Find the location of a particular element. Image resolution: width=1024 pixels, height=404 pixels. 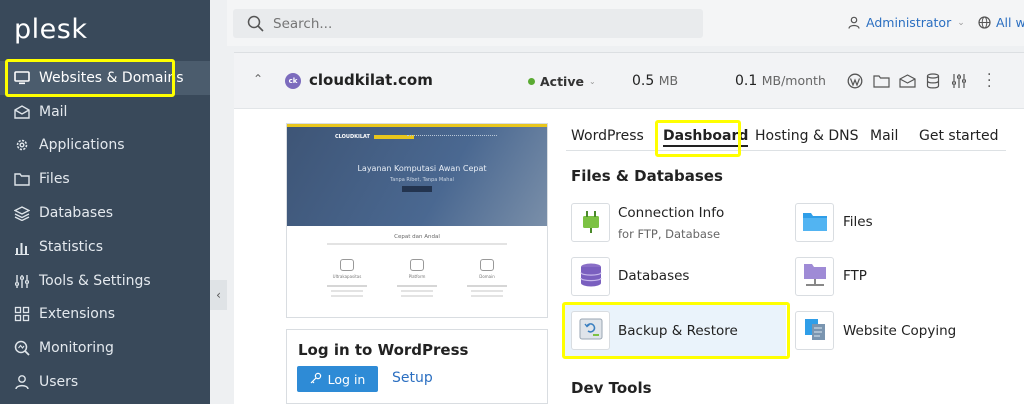

sidebar-item-tools-settings: Tools & Settings is located at coordinates (105, 281).